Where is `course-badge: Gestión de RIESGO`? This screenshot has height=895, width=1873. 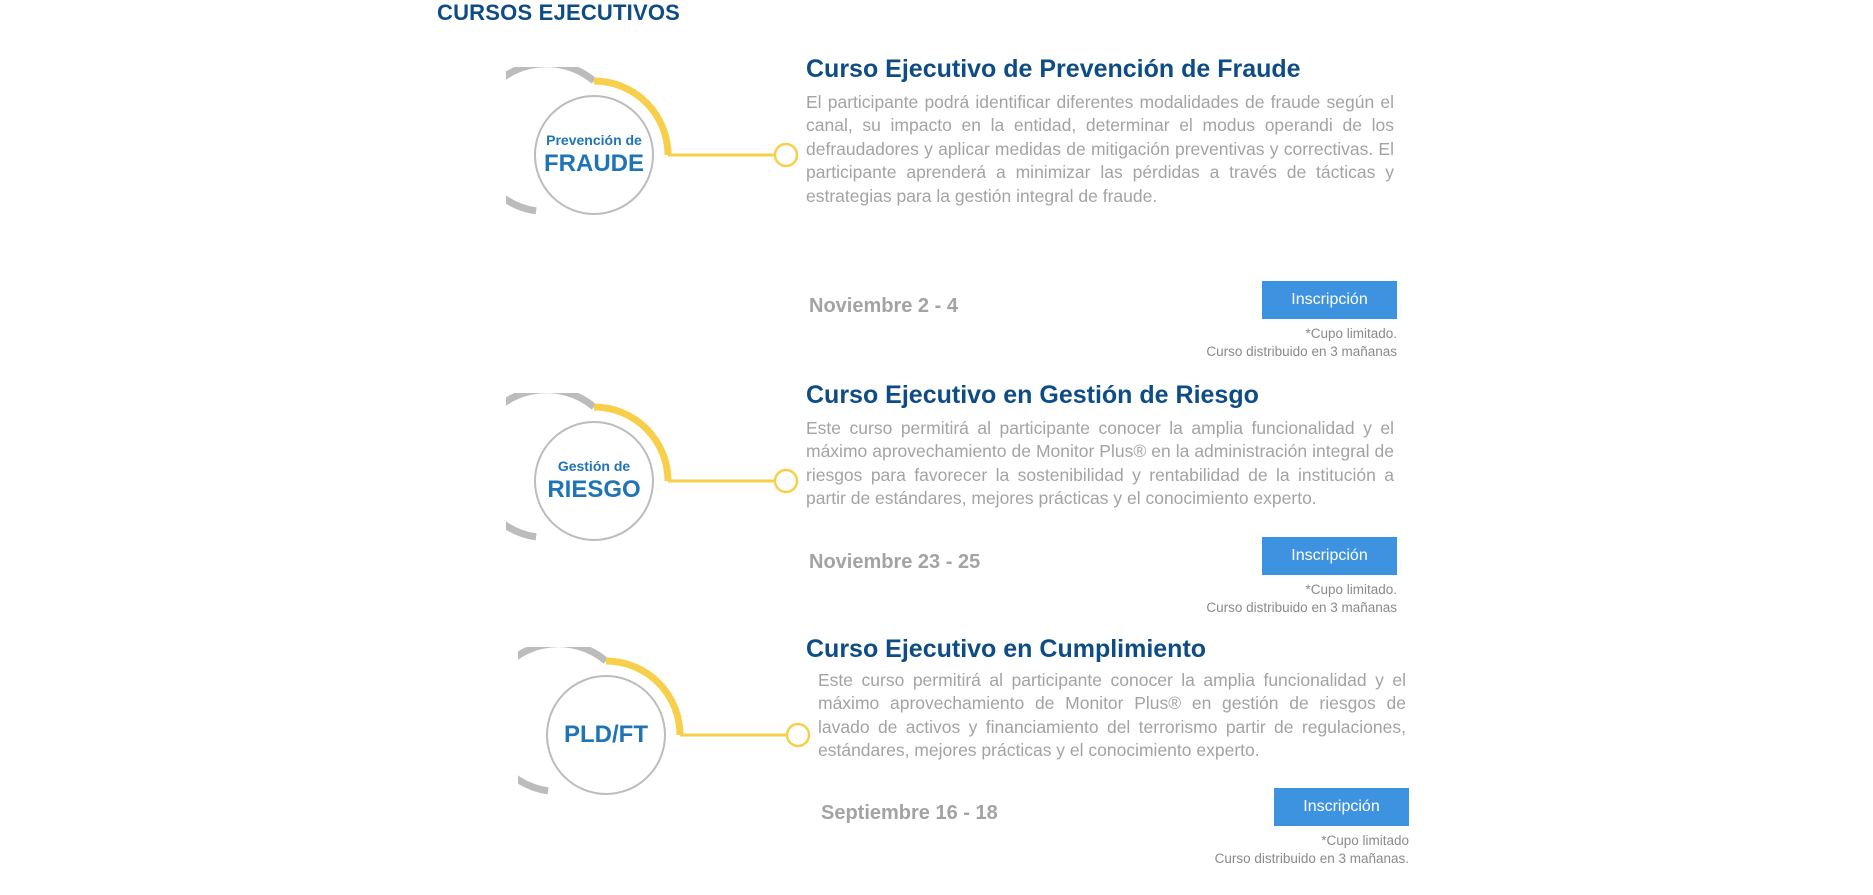
course-badge: Gestión de RIESGO is located at coordinates (652, 481).